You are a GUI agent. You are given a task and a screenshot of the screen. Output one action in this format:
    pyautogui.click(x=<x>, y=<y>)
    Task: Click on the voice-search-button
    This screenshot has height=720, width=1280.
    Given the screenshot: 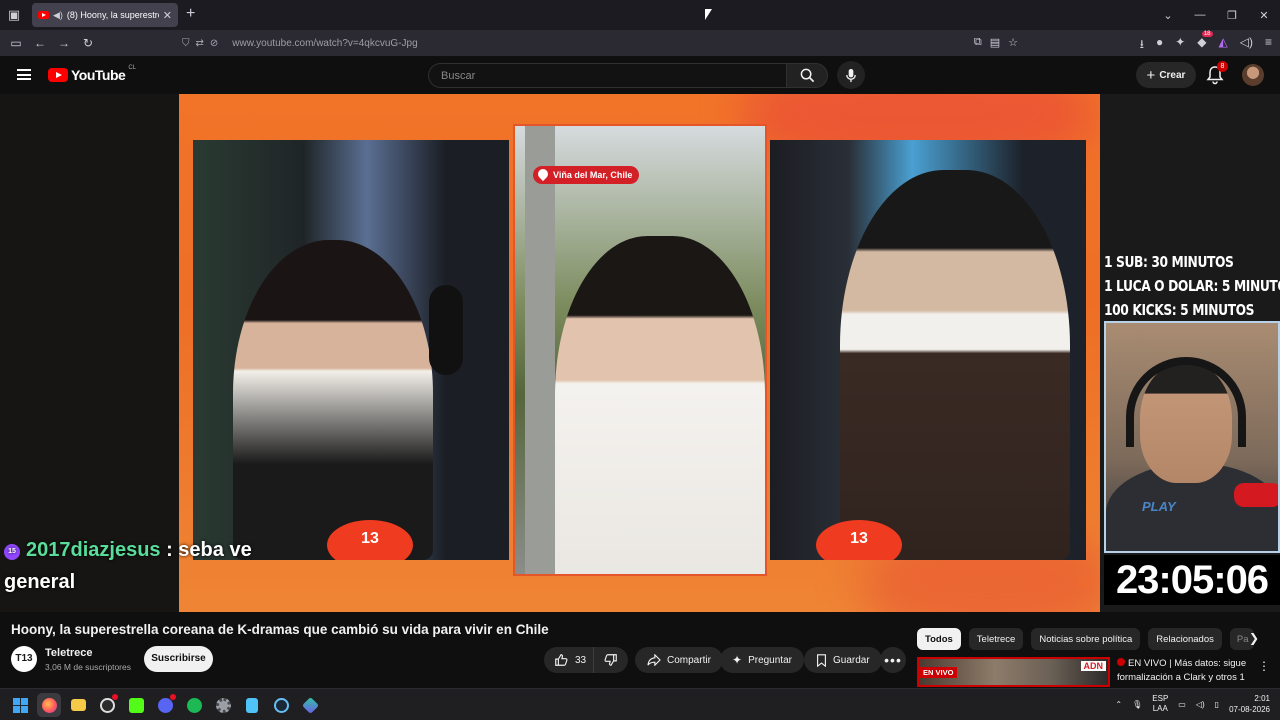 What is the action you would take?
    pyautogui.click(x=851, y=75)
    